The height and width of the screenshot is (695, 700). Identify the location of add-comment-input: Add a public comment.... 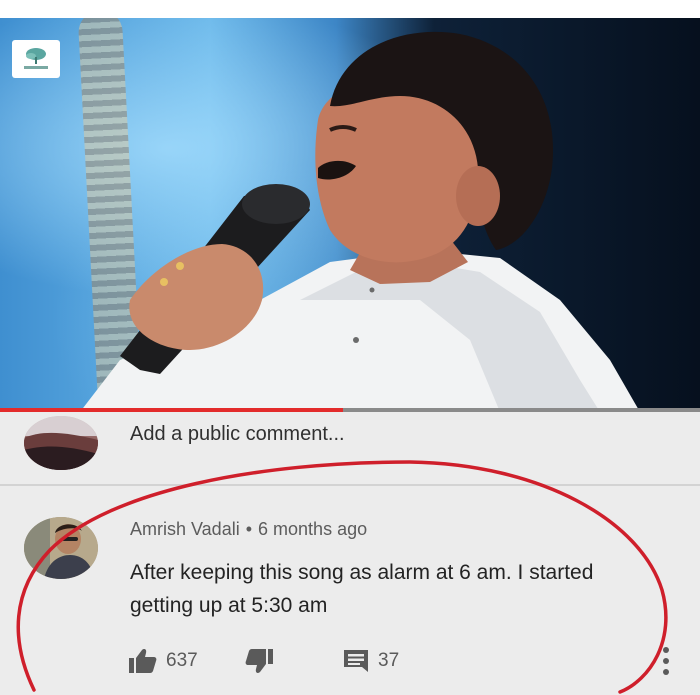
(237, 434).